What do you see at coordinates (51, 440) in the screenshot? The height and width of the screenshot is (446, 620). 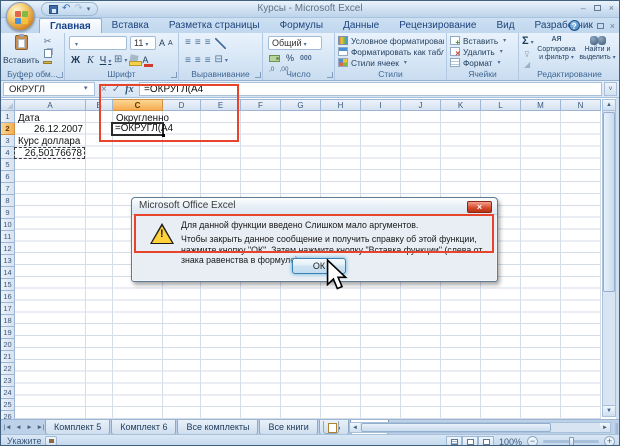 I see `record-macro-icon` at bounding box center [51, 440].